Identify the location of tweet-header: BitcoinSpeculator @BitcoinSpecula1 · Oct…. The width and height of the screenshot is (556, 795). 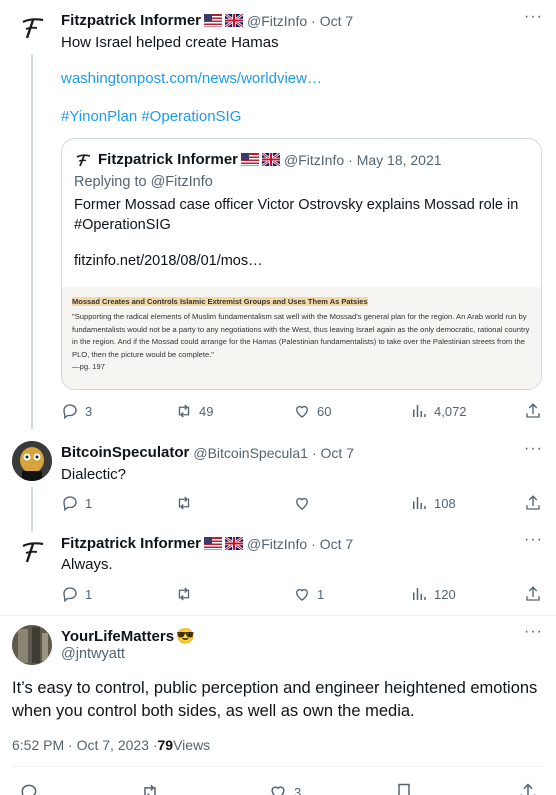
(207, 452).